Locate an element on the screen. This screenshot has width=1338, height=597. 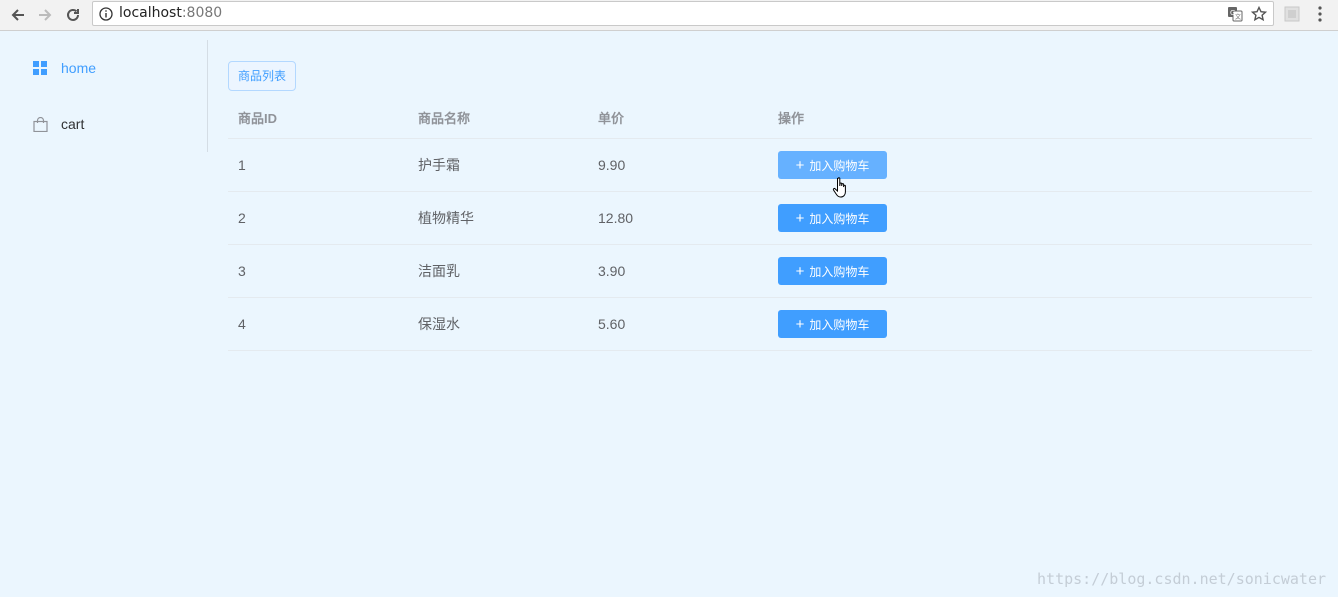
sidebar-item-label: cart is located at coordinates (73, 124).